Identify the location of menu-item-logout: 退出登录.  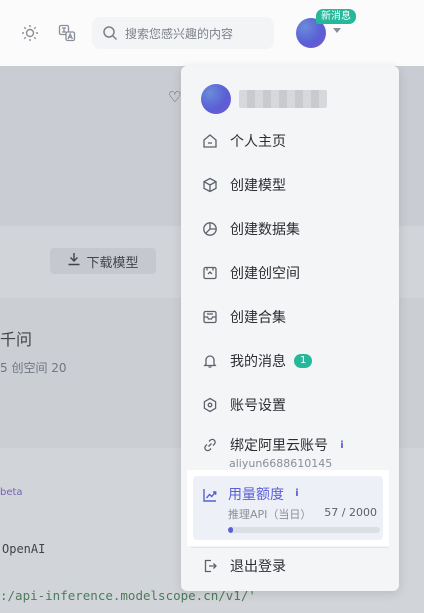
(243, 566).